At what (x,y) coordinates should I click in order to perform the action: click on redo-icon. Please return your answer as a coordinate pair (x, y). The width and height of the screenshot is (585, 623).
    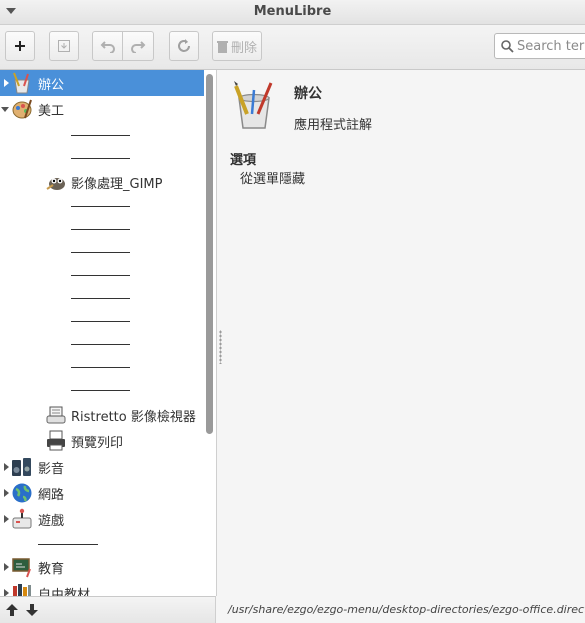
    Looking at the image, I should click on (138, 47).